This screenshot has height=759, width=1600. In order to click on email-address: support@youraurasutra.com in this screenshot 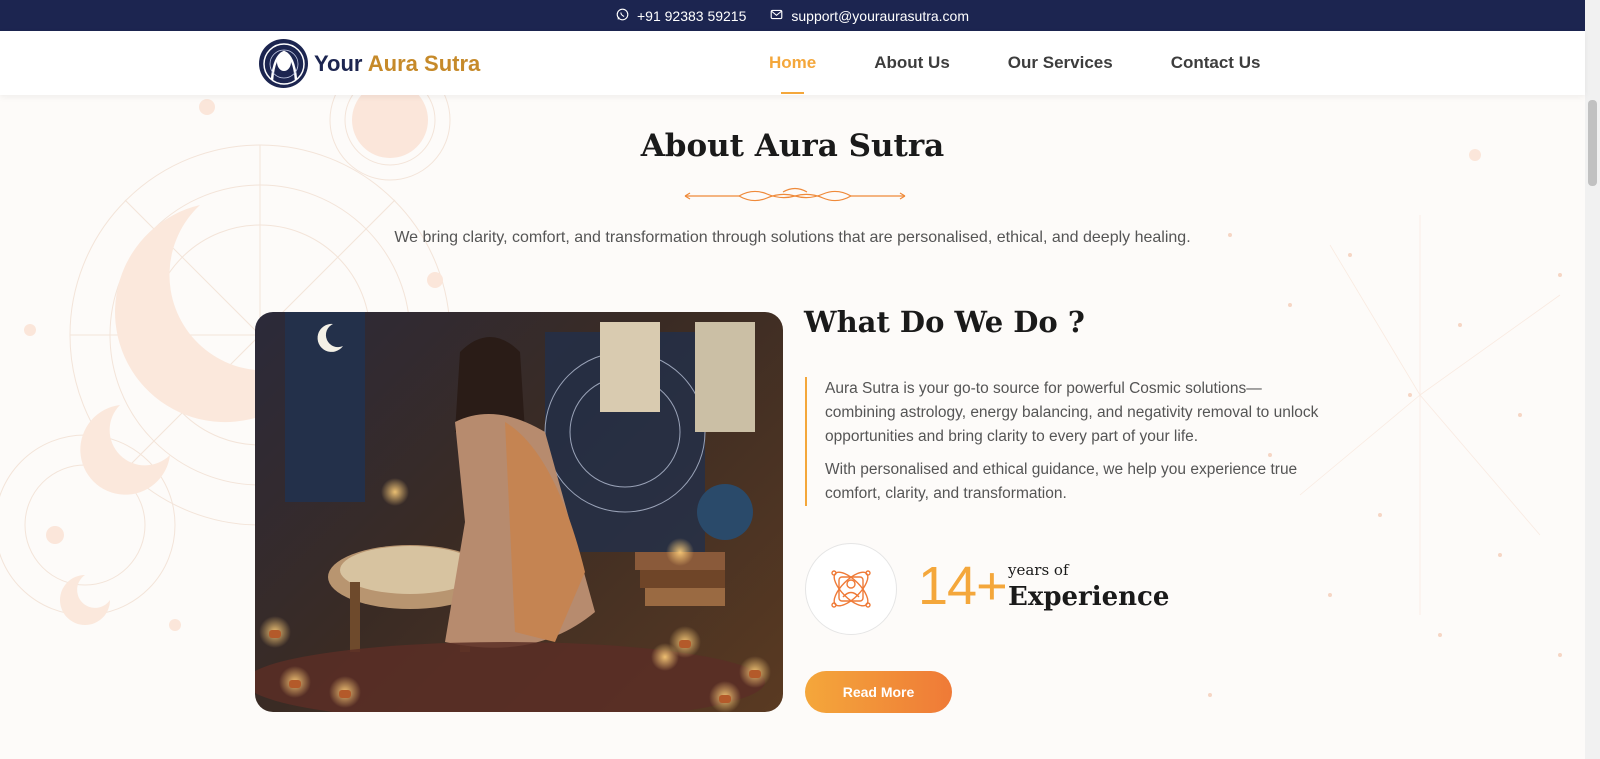, I will do `click(880, 15)`.